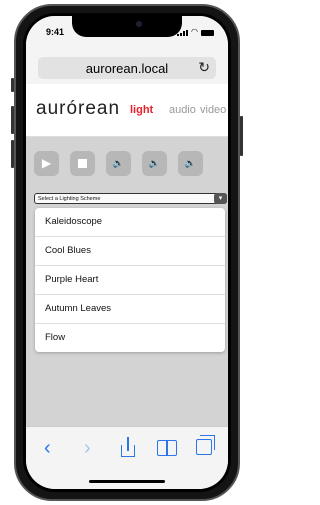 This screenshot has width=320, height=505. I want to click on notch, so click(127, 26).